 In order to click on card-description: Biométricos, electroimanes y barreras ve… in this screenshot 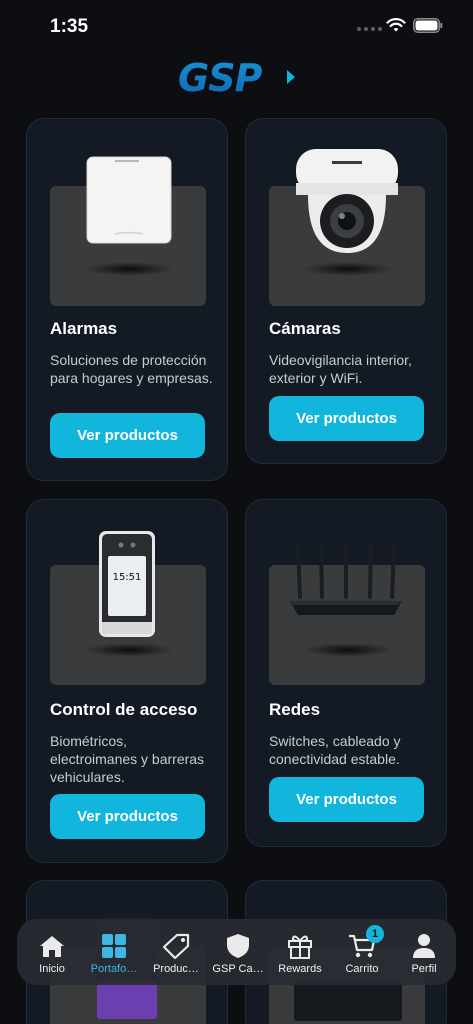, I will do `click(127, 759)`.